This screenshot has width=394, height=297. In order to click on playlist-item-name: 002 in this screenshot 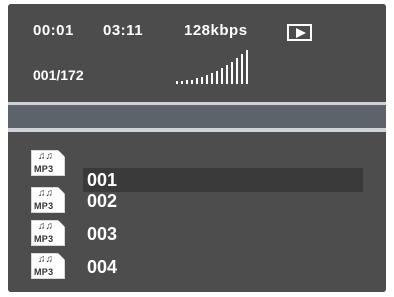, I will do `click(102, 201)`.